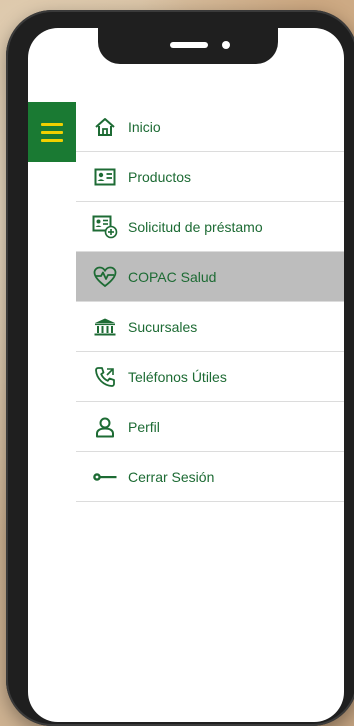  What do you see at coordinates (171, 476) in the screenshot?
I see `menu-item-label: Cerrar Sesión` at bounding box center [171, 476].